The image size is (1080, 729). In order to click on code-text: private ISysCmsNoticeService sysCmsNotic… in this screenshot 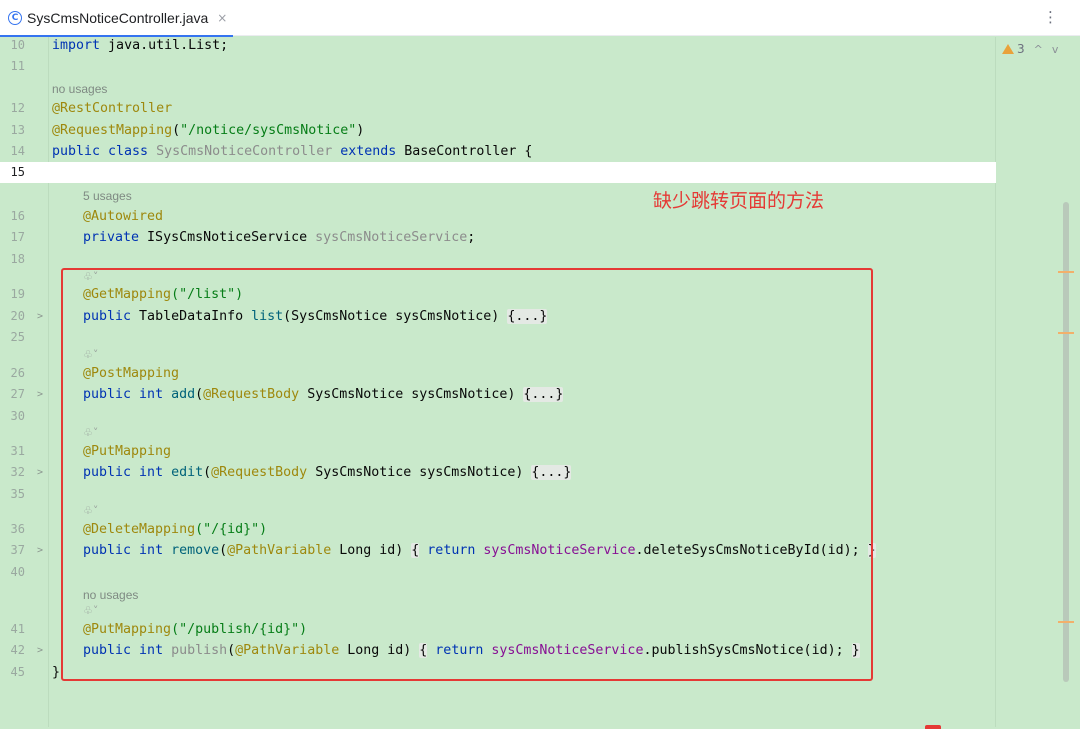, I will do `click(279, 237)`.